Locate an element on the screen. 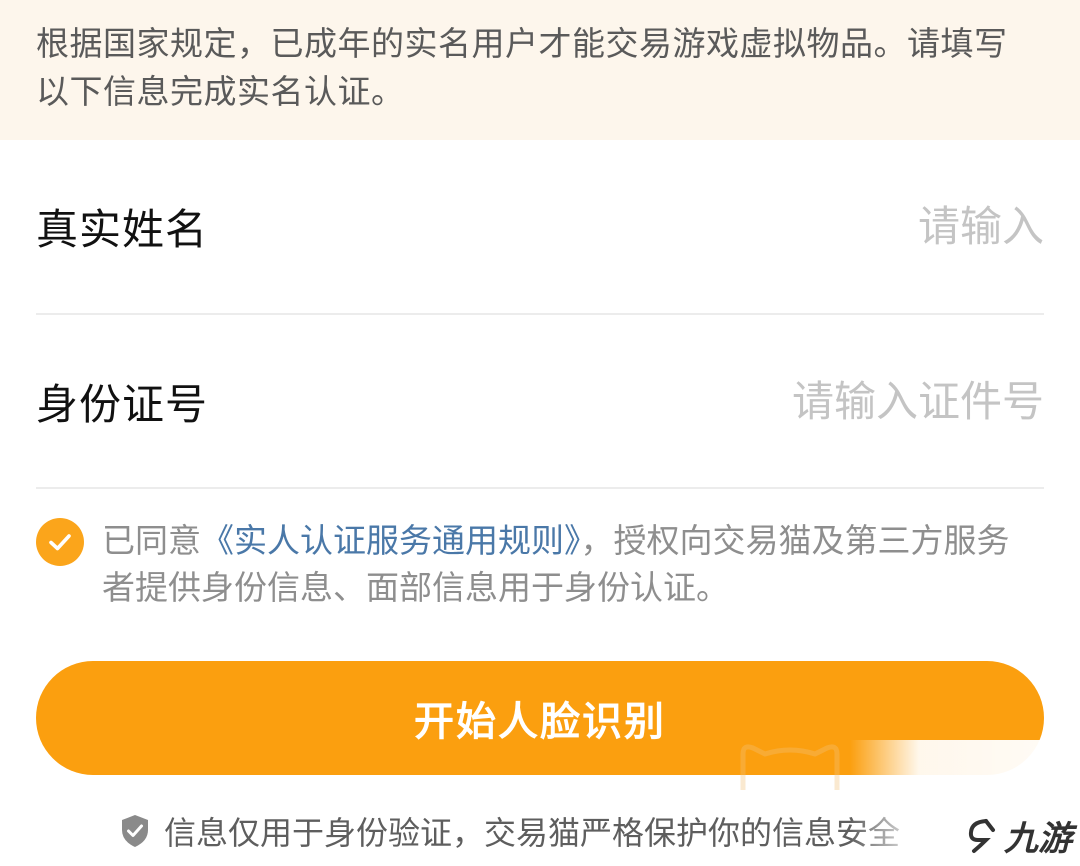 The image size is (1080, 866). checkmark-icon is located at coordinates (60, 542).